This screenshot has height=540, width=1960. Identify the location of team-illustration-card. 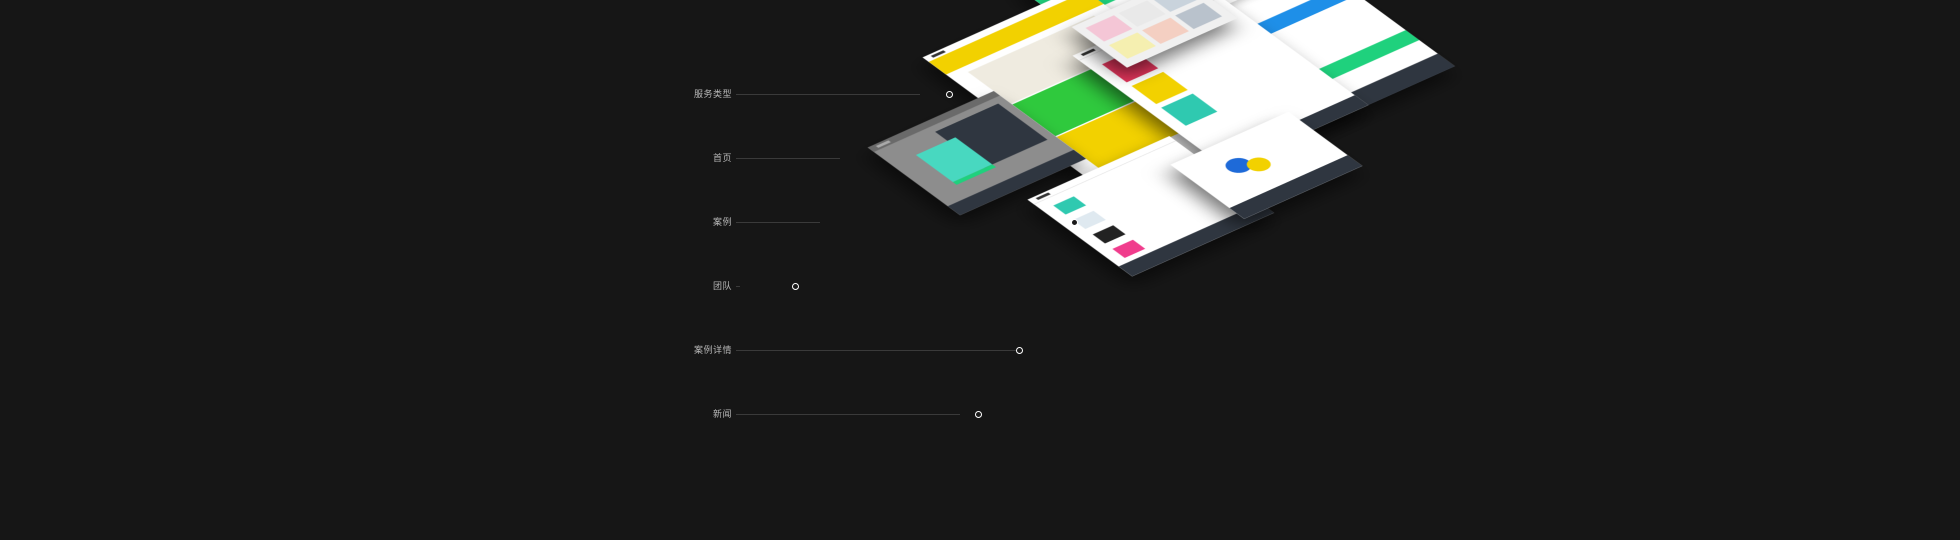
(954, 160).